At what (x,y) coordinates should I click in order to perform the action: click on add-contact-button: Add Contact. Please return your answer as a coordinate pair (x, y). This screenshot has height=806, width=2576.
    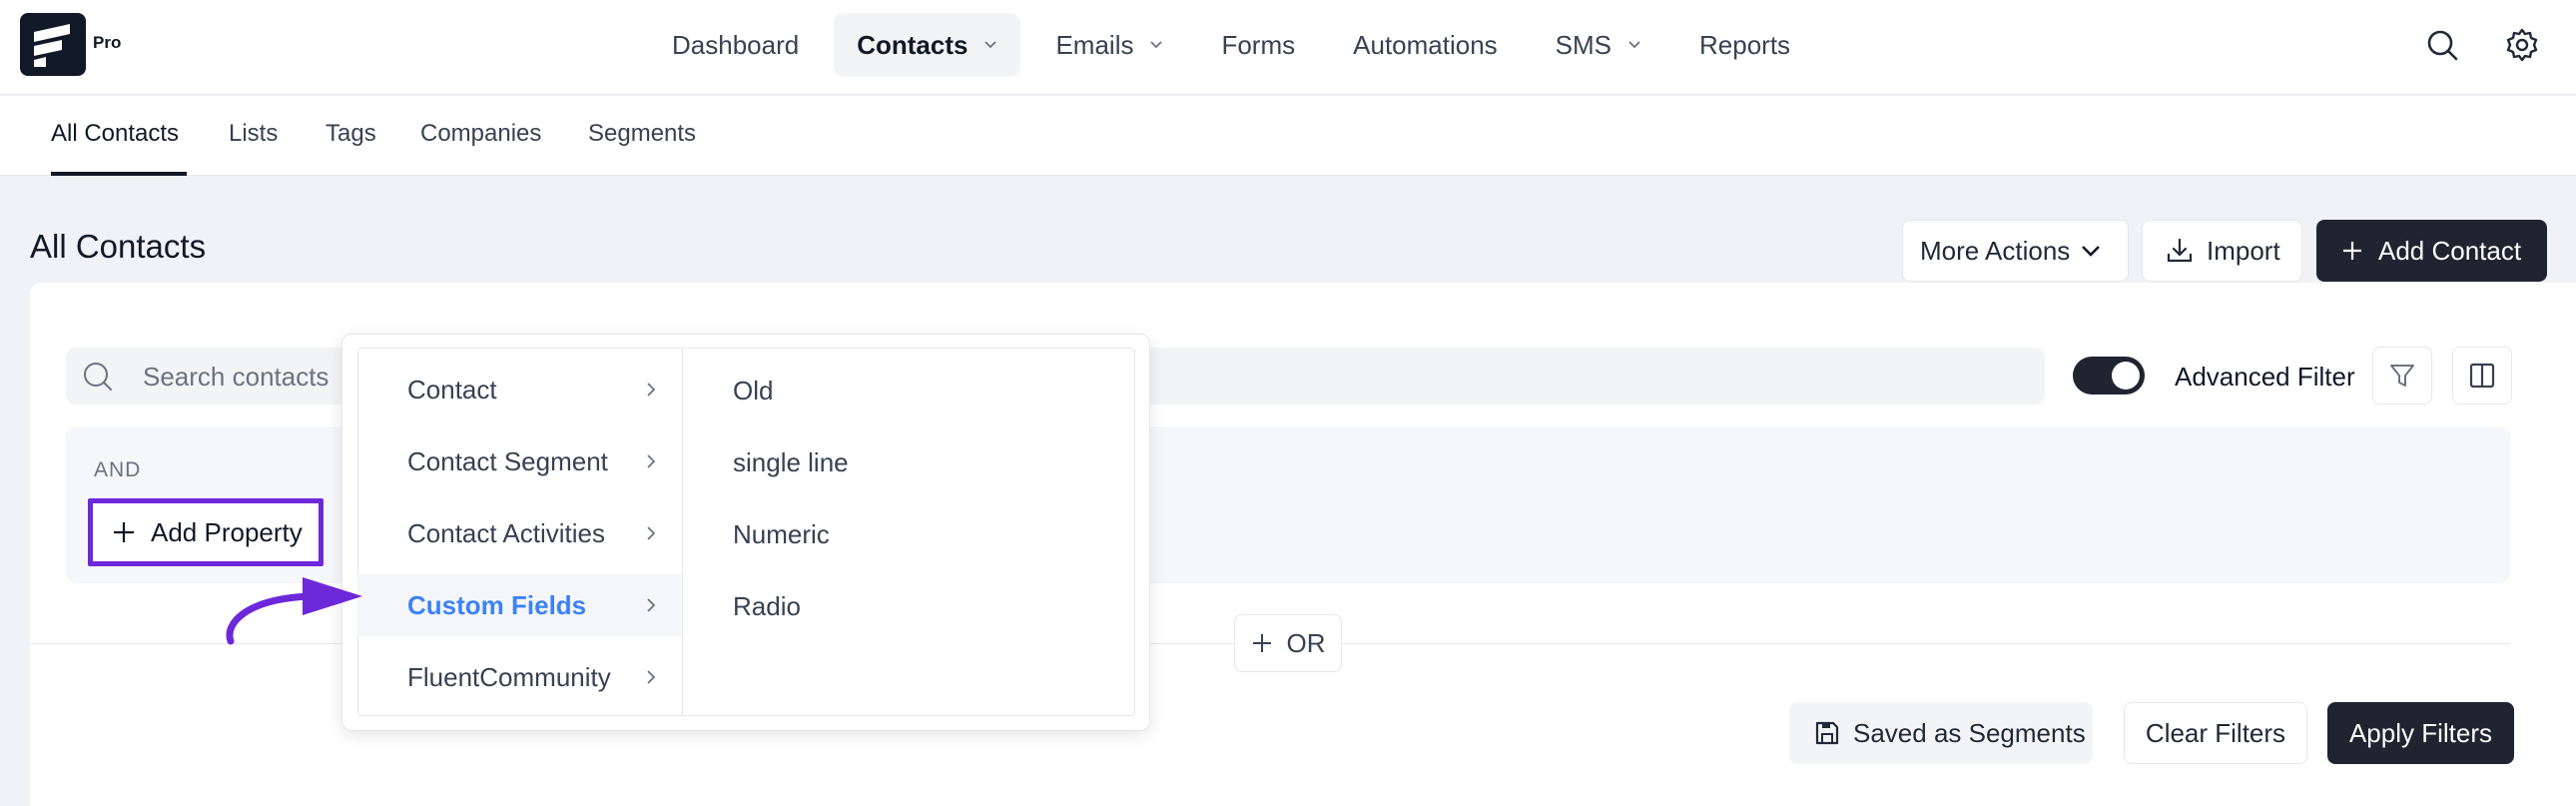
    Looking at the image, I should click on (2431, 251).